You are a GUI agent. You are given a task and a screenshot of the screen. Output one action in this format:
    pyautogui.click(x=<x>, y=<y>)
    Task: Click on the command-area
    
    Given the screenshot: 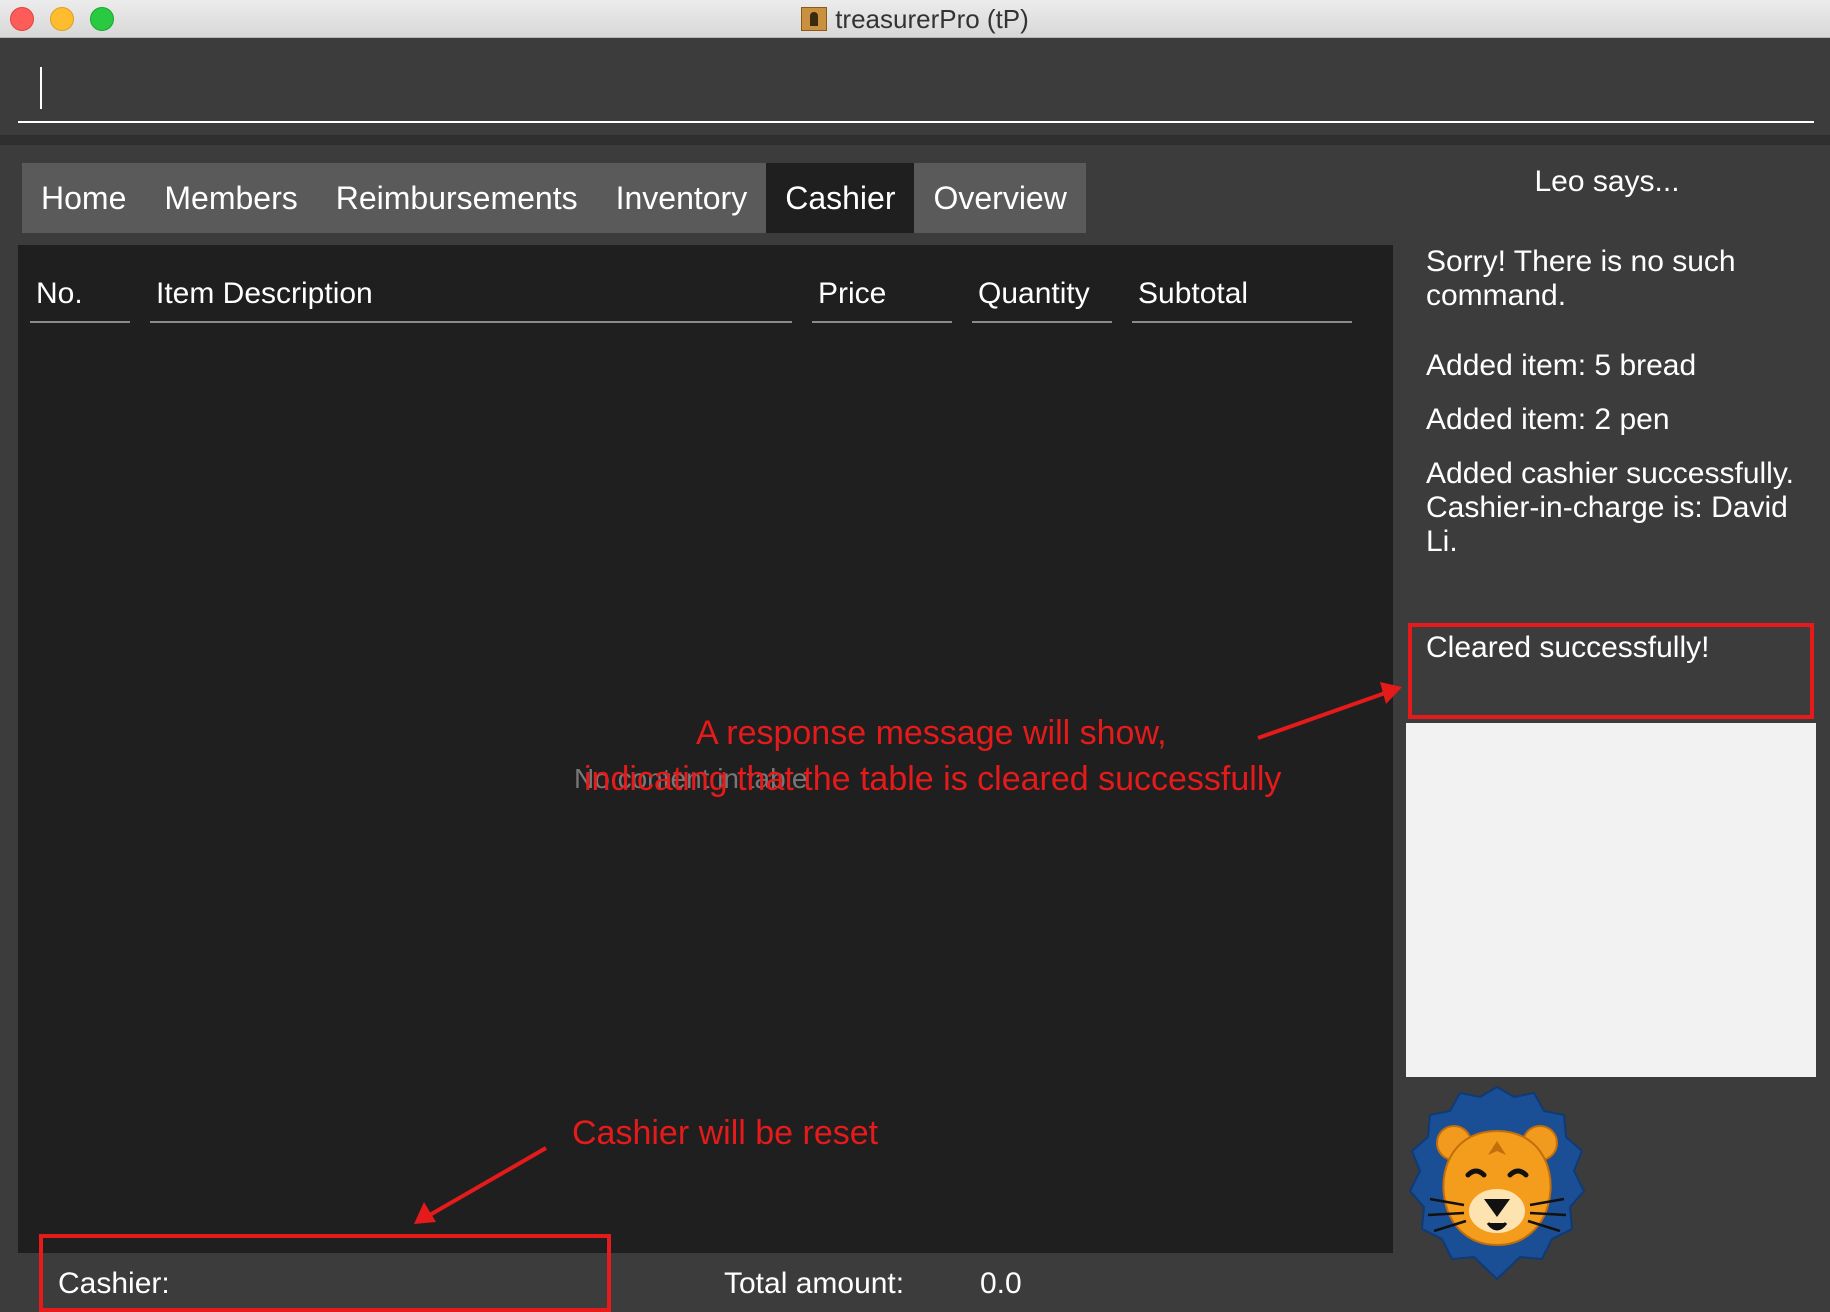 What is the action you would take?
    pyautogui.click(x=915, y=87)
    